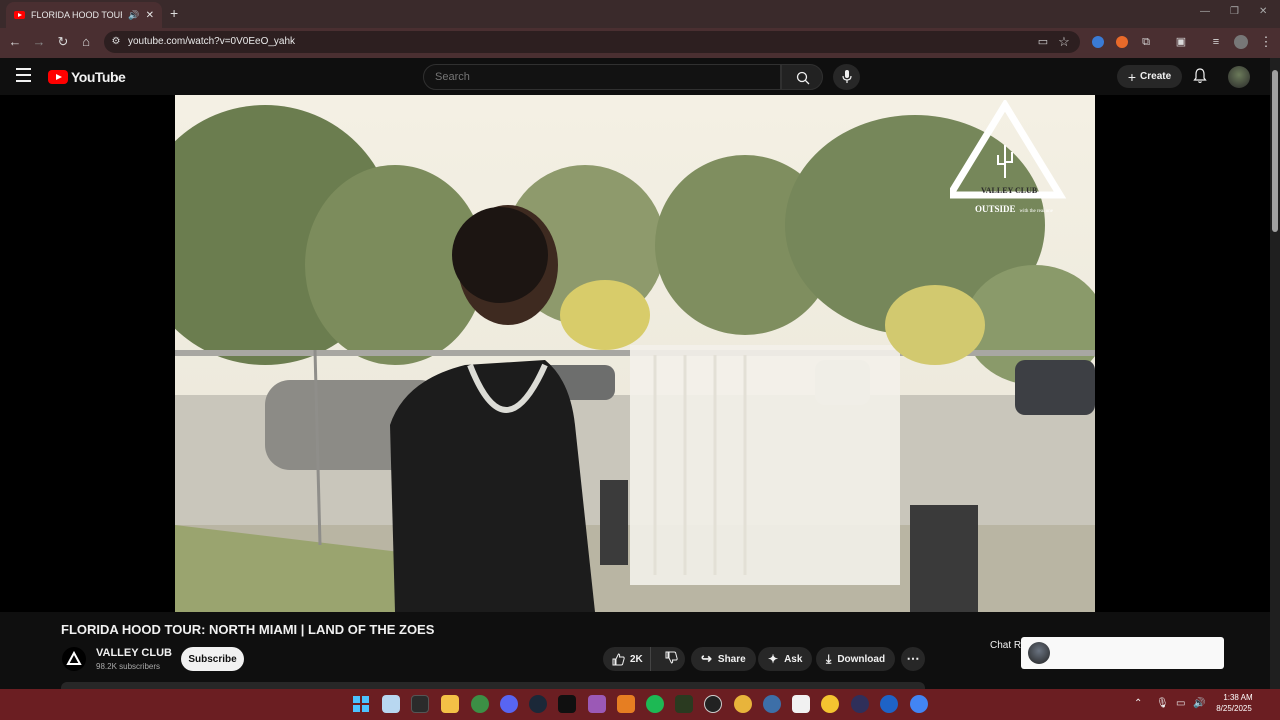 The height and width of the screenshot is (720, 1280). What do you see at coordinates (1181, 42) in the screenshot?
I see `split-view-icon: ▣` at bounding box center [1181, 42].